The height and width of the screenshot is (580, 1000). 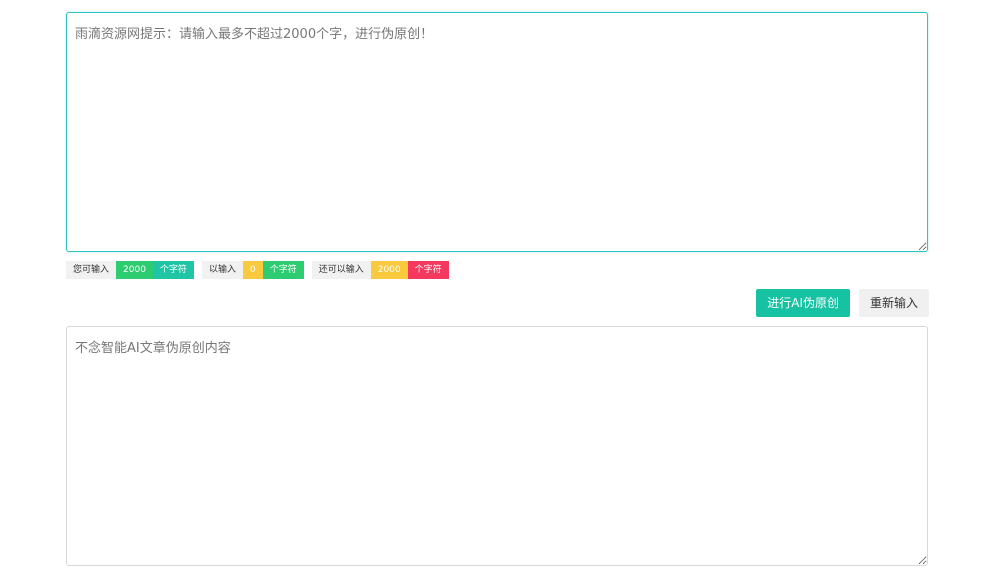 I want to click on counter-allowed: 您可输入 2000 个字符, so click(x=130, y=270).